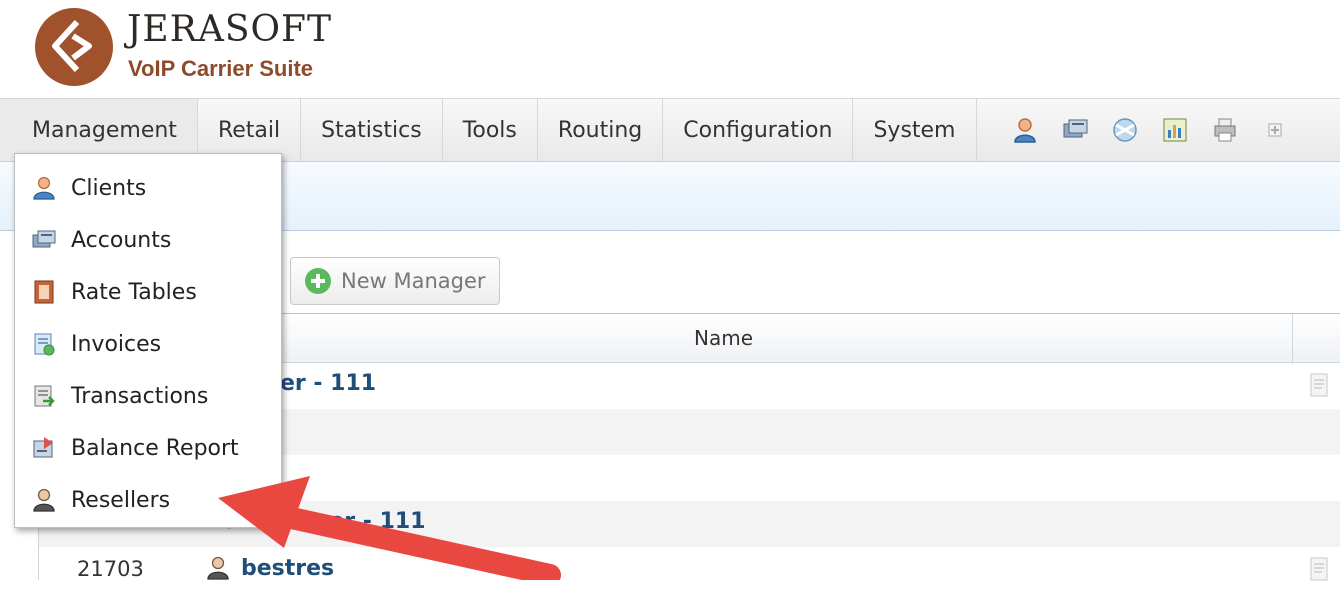 The width and height of the screenshot is (1340, 593). I want to click on menu-tools: Tools, so click(490, 130).